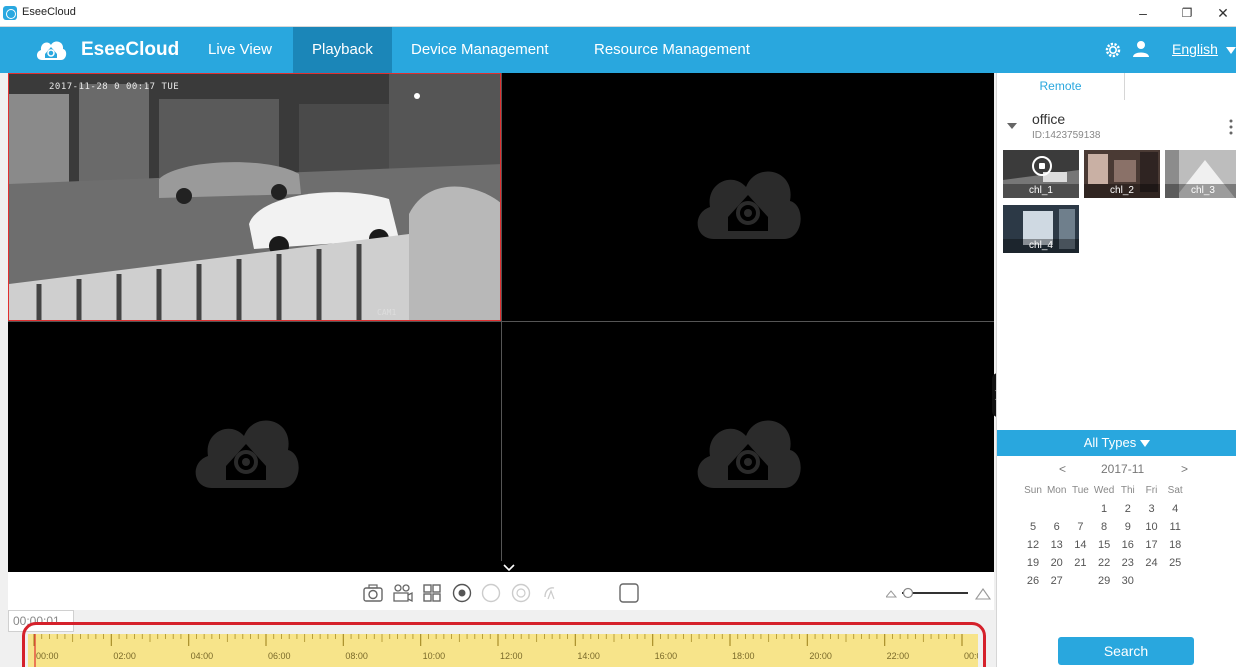 This screenshot has width=1236, height=667. Describe the element at coordinates (941, 593) in the screenshot. I see `zoom-slider` at that location.